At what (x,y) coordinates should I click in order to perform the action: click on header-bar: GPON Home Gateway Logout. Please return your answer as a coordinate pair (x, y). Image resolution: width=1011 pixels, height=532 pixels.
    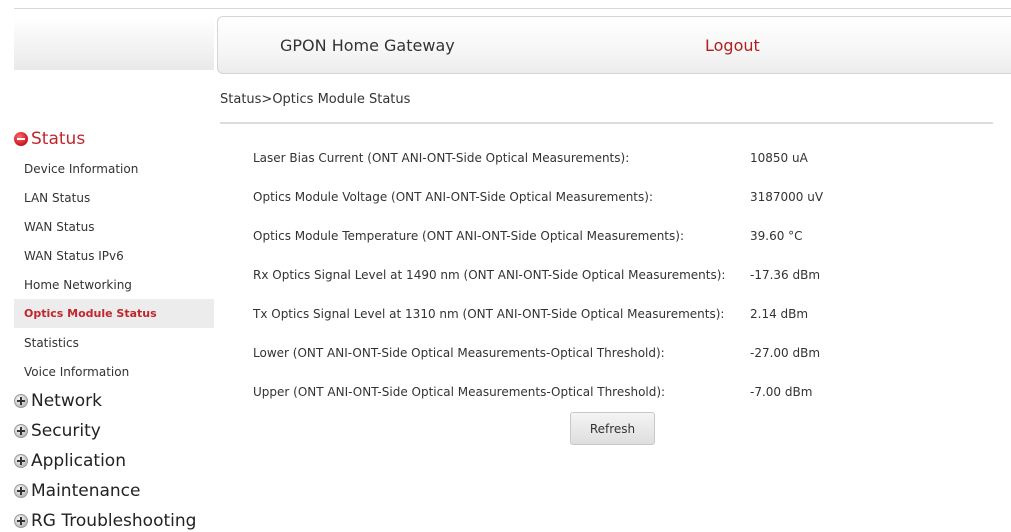
    Looking at the image, I should click on (614, 45).